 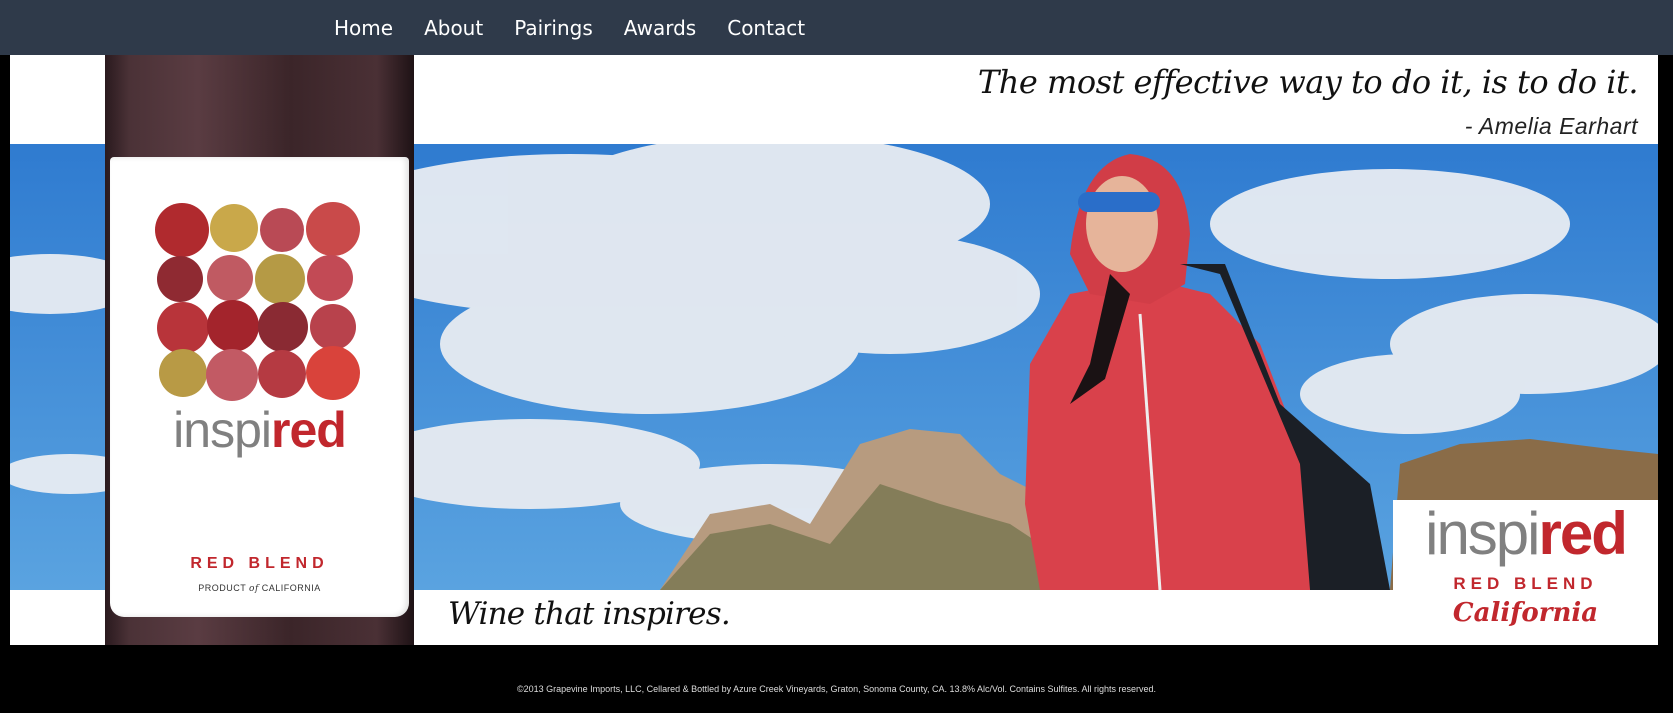 What do you see at coordinates (309, 430) in the screenshot?
I see `brand-bold-text: red` at bounding box center [309, 430].